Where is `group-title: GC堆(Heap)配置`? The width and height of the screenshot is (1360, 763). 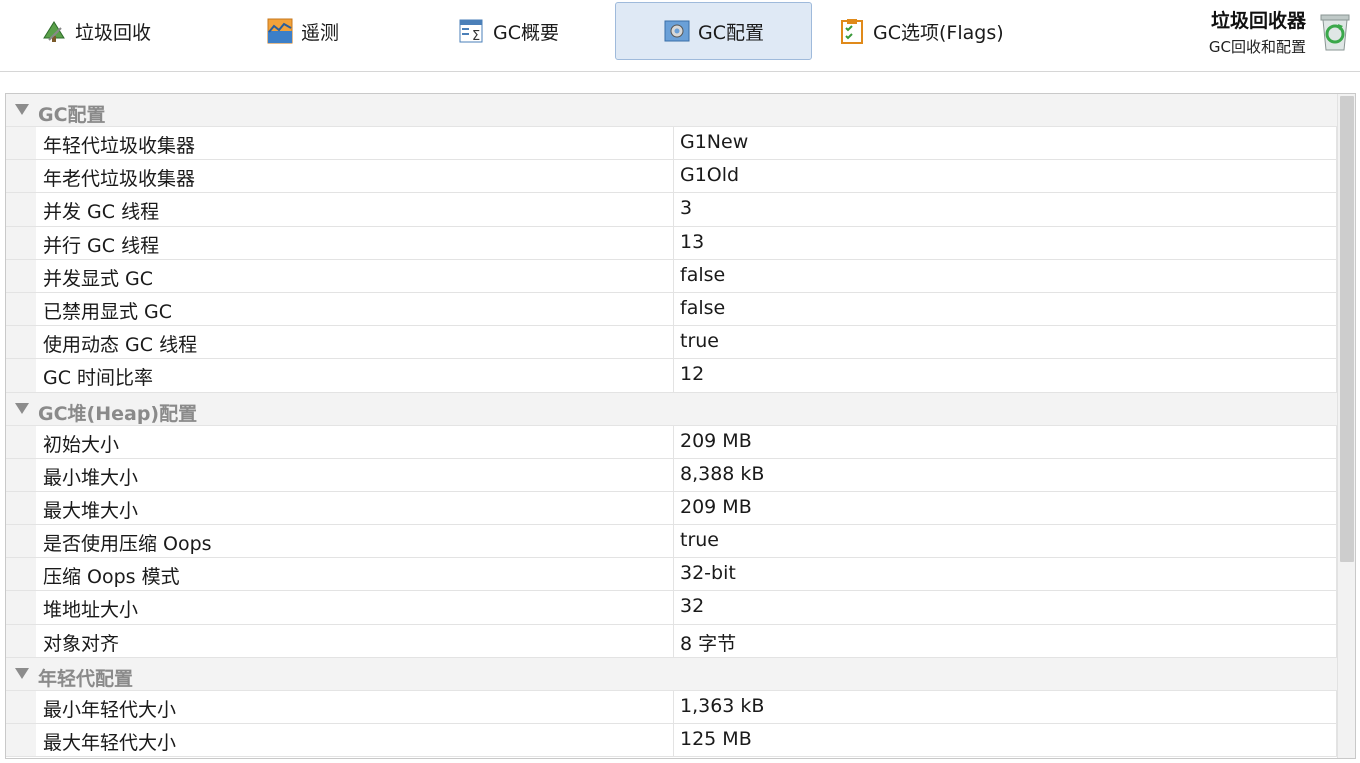 group-title: GC堆(Heap)配置 is located at coordinates (118, 413).